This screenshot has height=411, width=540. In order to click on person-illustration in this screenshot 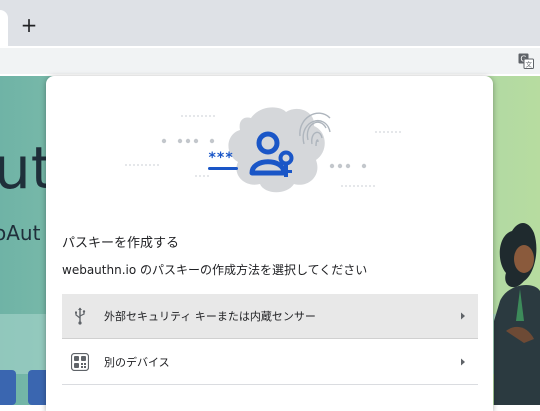, I will do `click(517, 314)`.